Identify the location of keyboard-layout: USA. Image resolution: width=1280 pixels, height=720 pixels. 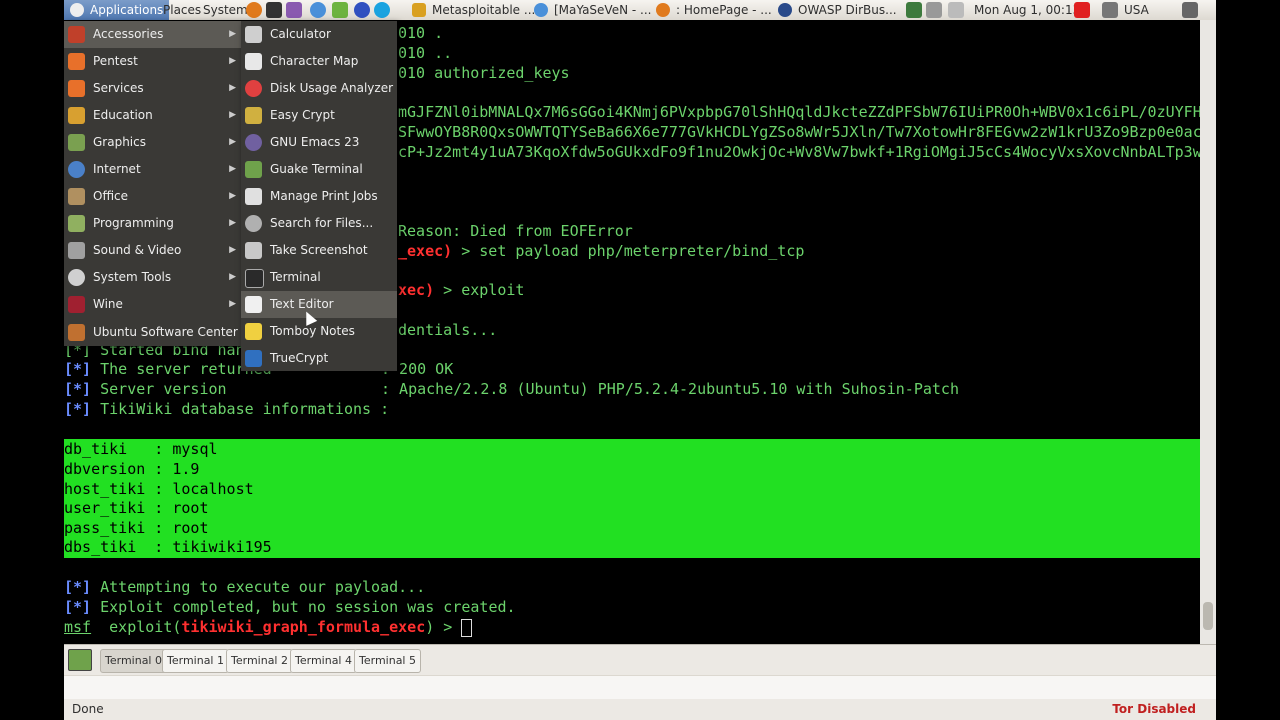
(1136, 10).